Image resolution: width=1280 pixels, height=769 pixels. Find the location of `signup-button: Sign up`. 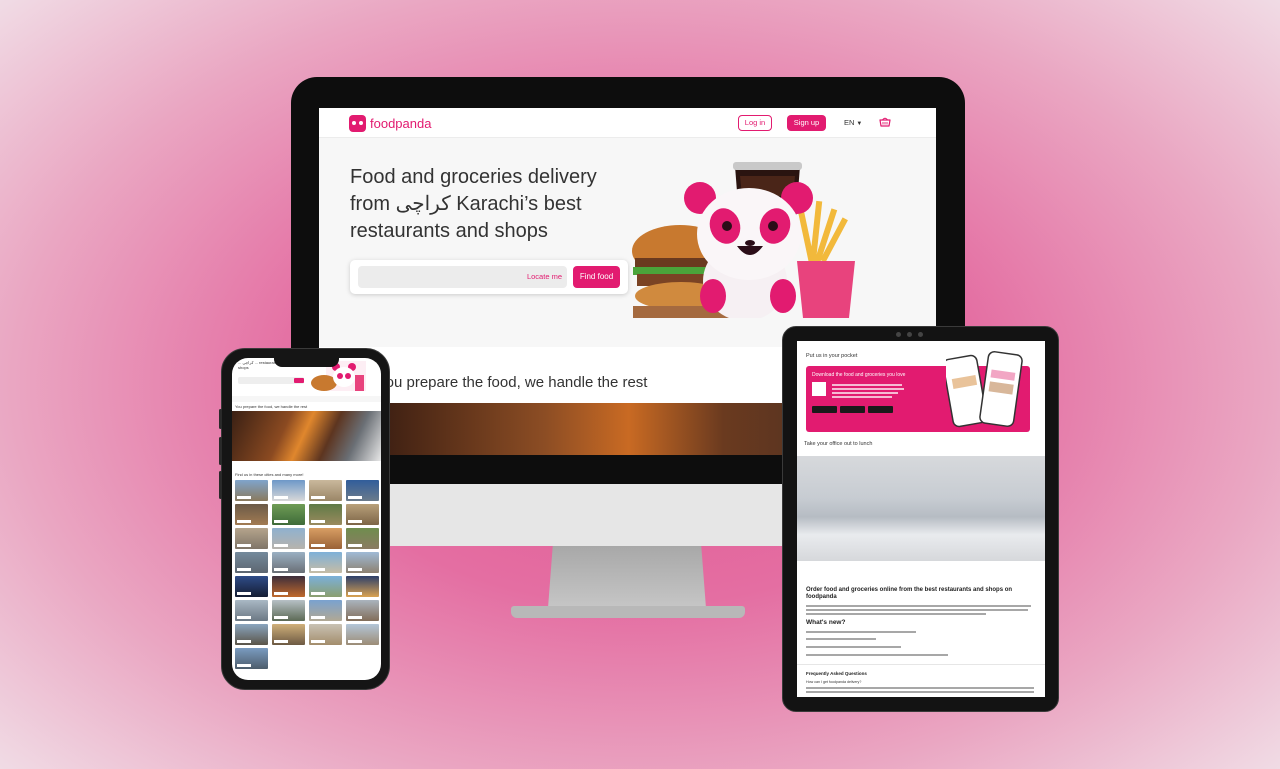

signup-button: Sign up is located at coordinates (806, 123).